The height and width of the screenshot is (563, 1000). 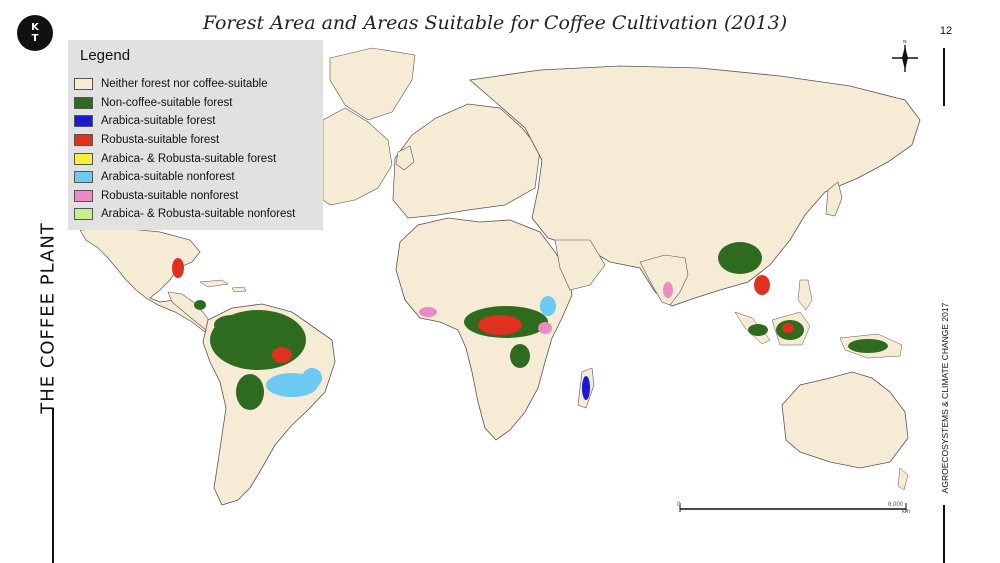 What do you see at coordinates (944, 534) in the screenshot?
I see `right-divider-bottom` at bounding box center [944, 534].